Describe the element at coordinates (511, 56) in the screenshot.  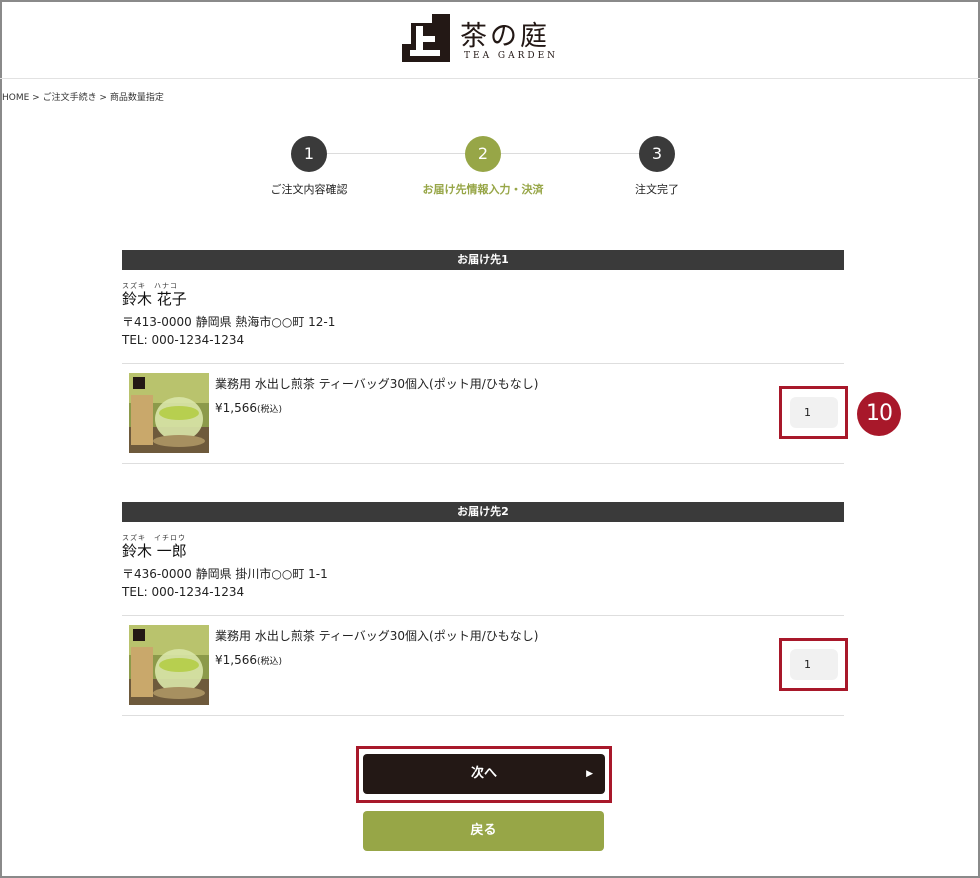
I see `logo-title-en: TEA GARDEN` at that location.